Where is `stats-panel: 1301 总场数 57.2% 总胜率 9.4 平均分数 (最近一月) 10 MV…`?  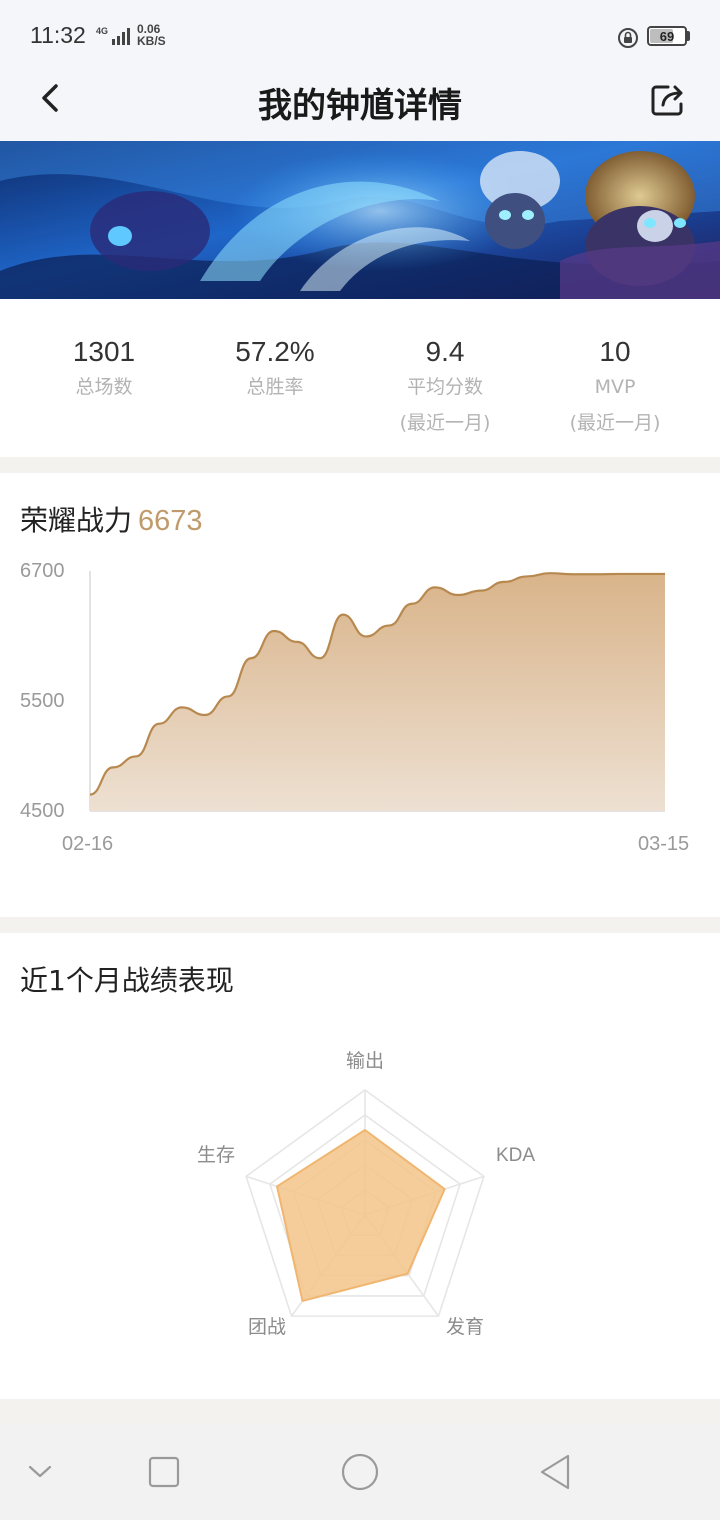
stats-panel: 1301 总场数 57.2% 总胜率 9.4 平均分数 (最近一月) 10 MV… is located at coordinates (360, 378).